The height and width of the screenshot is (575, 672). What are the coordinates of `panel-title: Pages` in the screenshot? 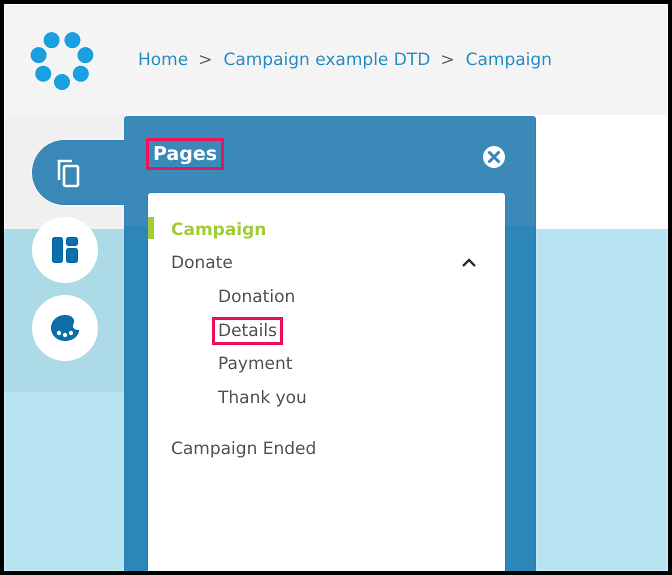 It's located at (185, 154).